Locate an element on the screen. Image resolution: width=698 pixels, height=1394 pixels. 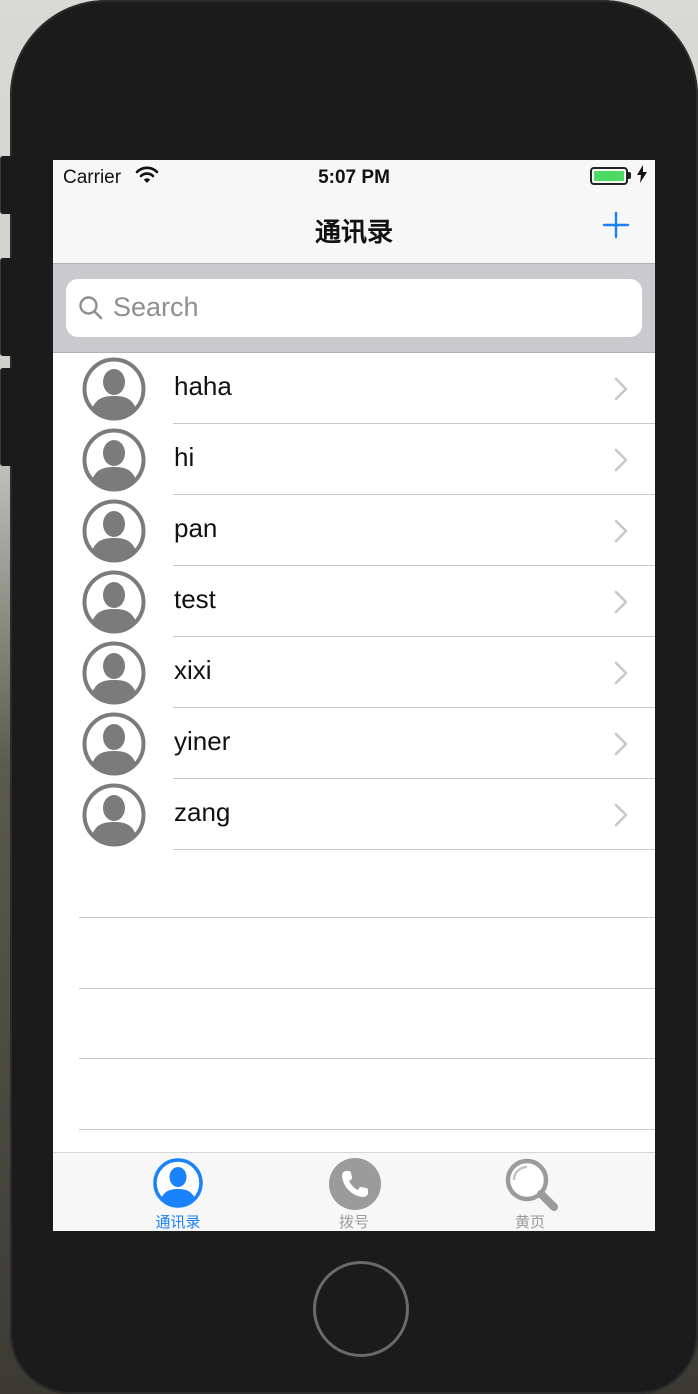
contact-name: pan is located at coordinates (196, 528).